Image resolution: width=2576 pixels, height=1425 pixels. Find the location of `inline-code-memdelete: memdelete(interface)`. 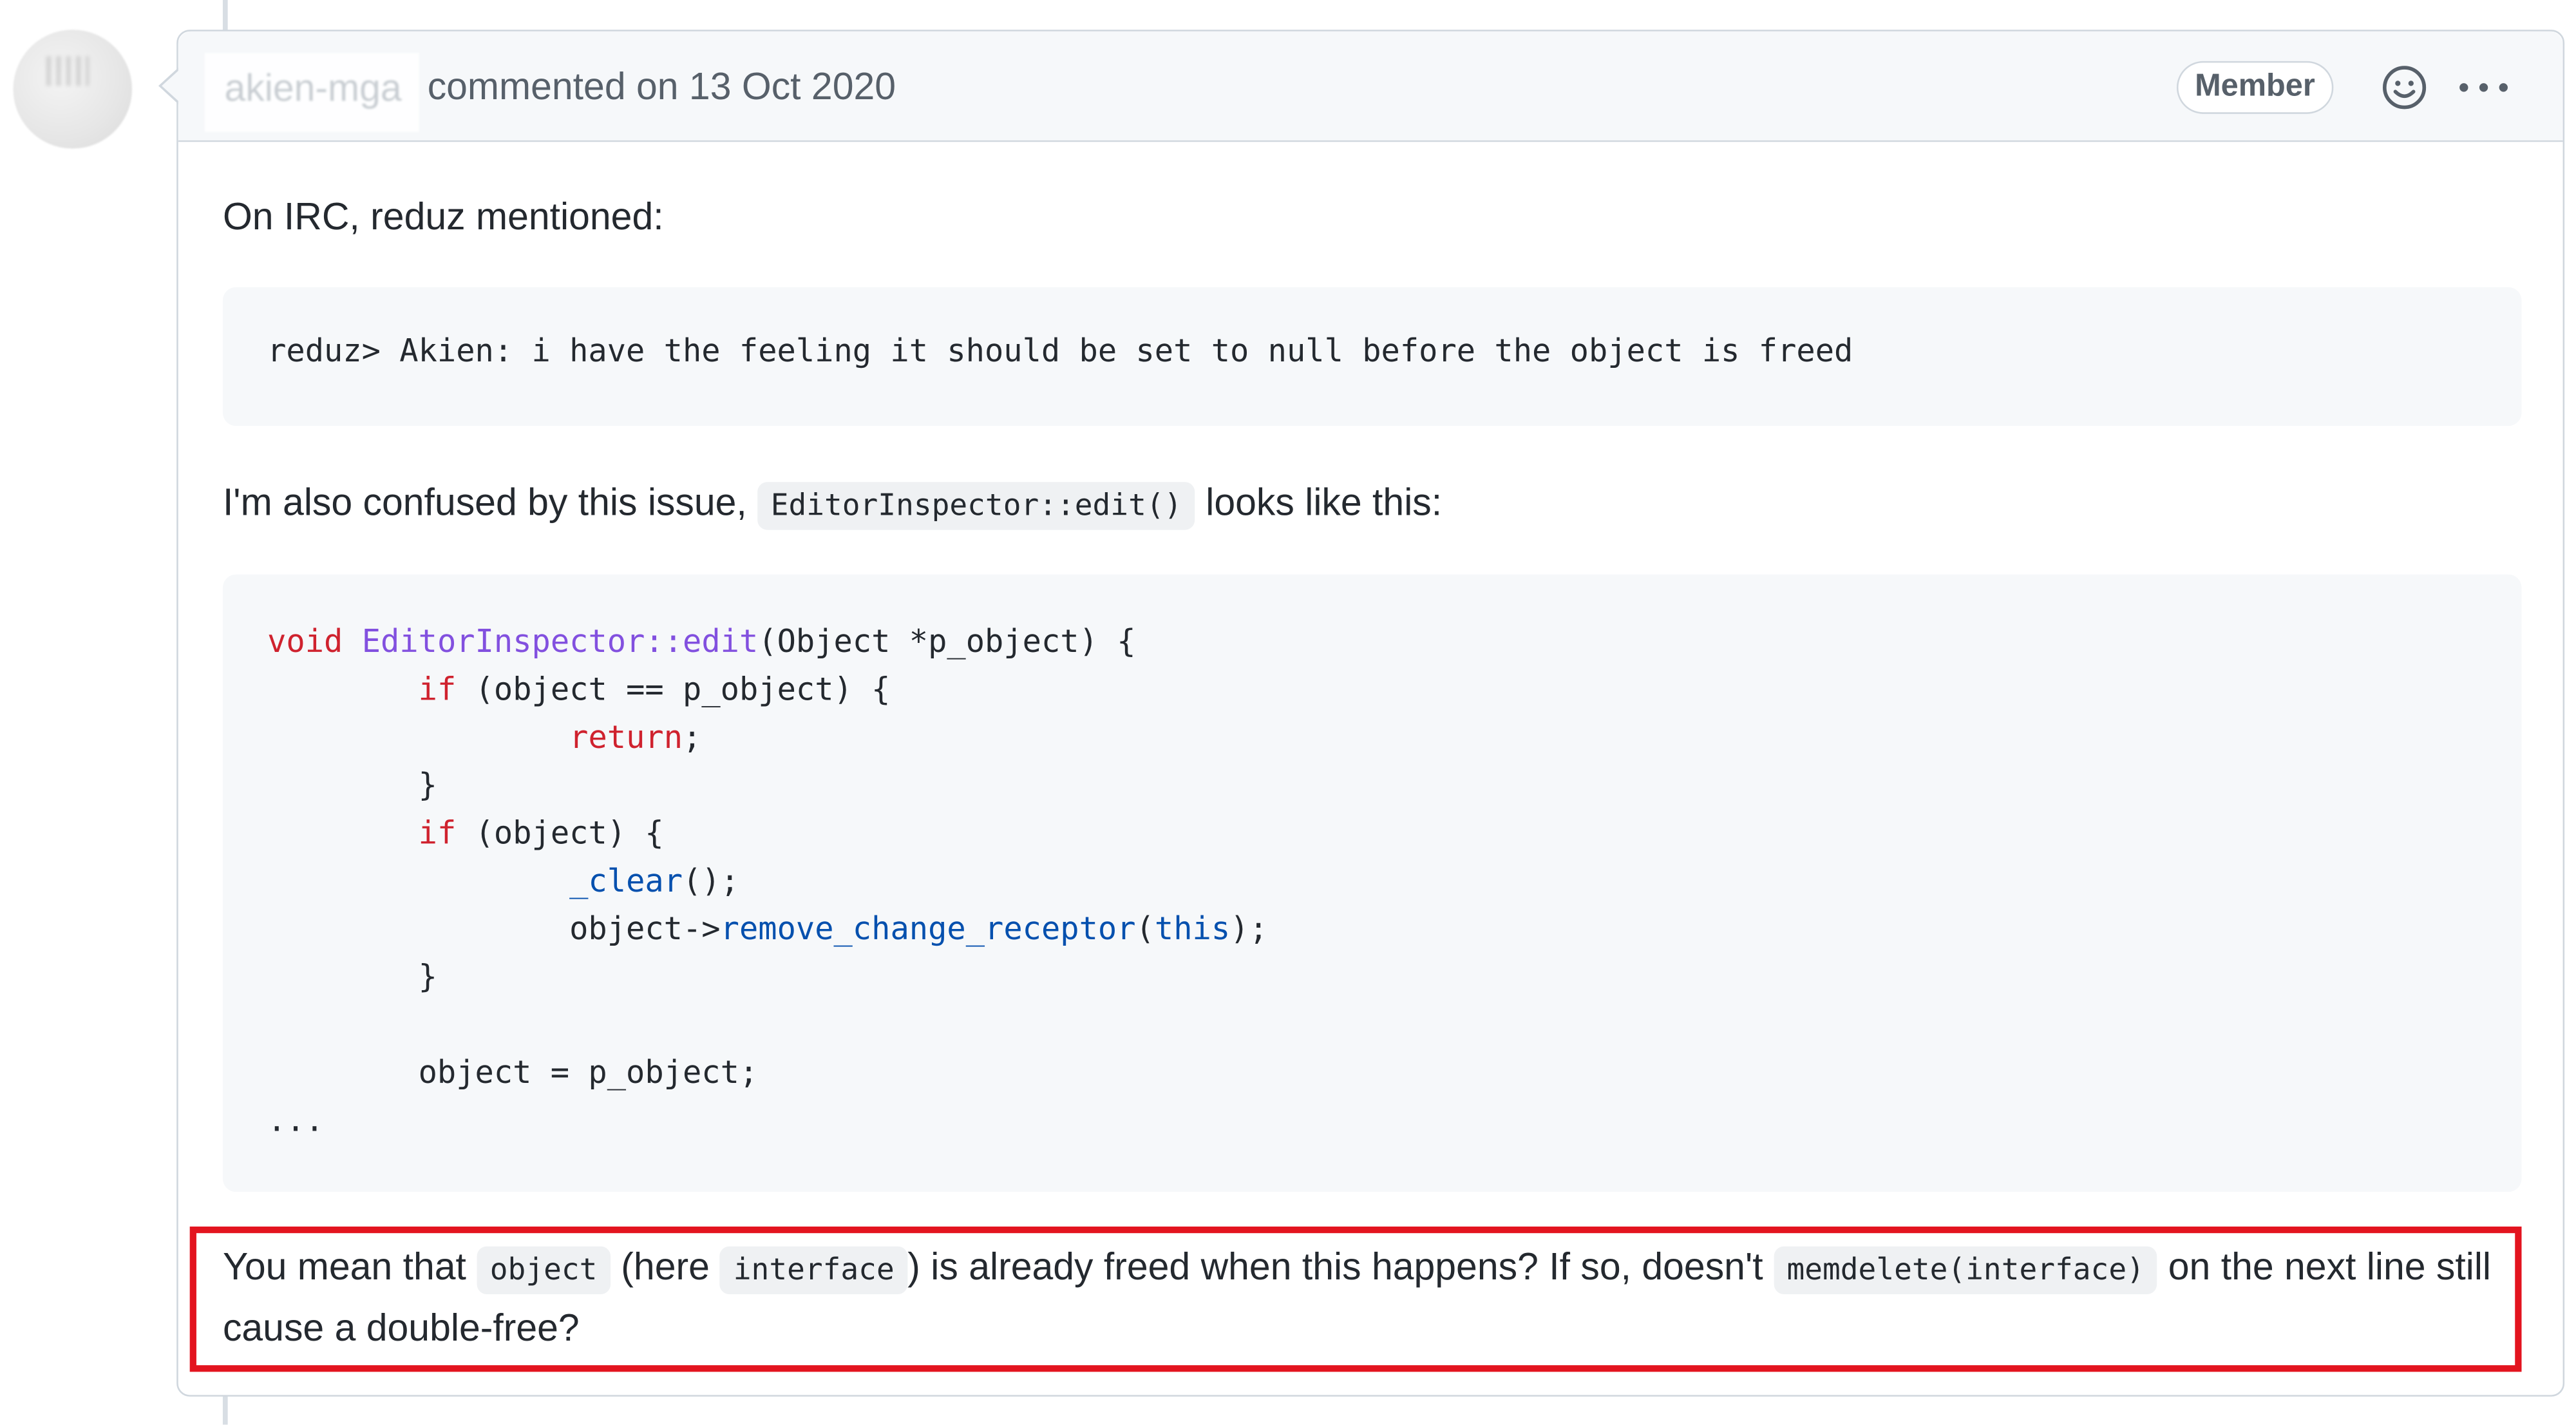

inline-code-memdelete: memdelete(interface) is located at coordinates (1966, 1270).